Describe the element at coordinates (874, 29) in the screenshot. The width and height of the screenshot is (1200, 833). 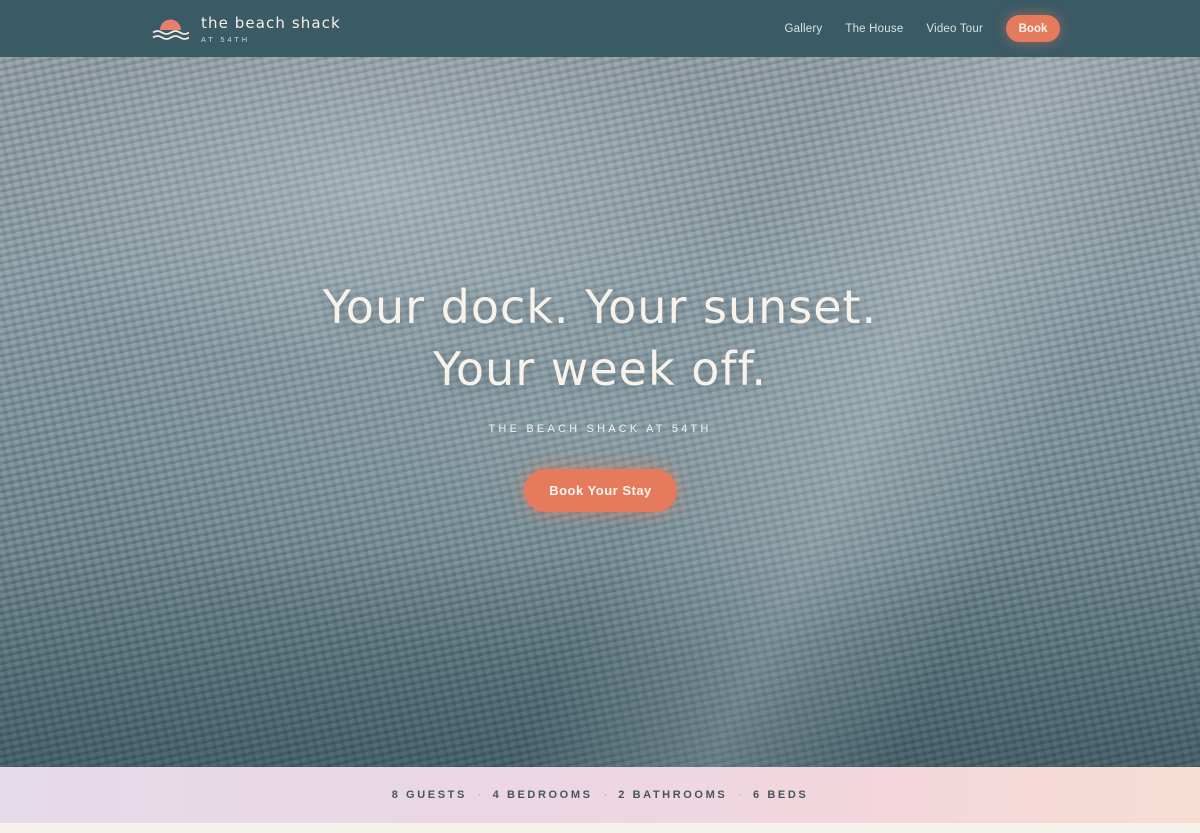
I see `nav-link-the-house: The House` at that location.